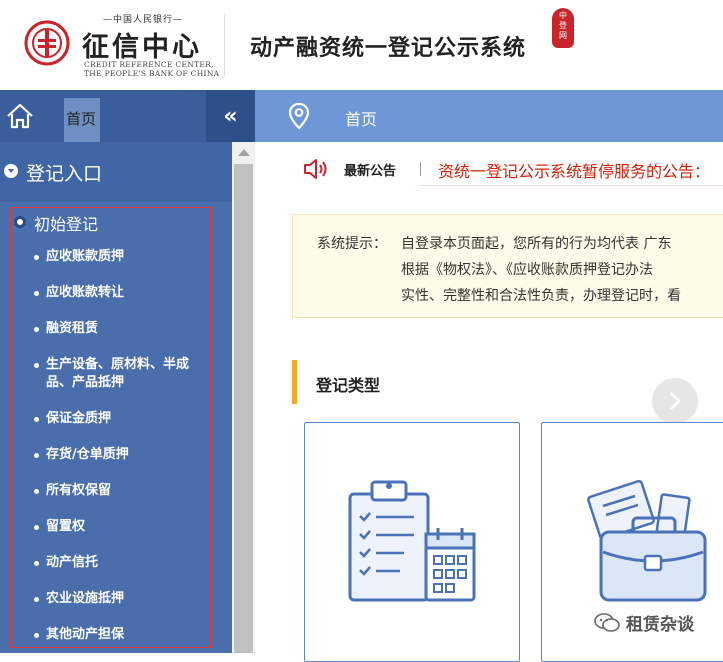 Image resolution: width=723 pixels, height=662 pixels. I want to click on chevron-right-icon, so click(675, 401).